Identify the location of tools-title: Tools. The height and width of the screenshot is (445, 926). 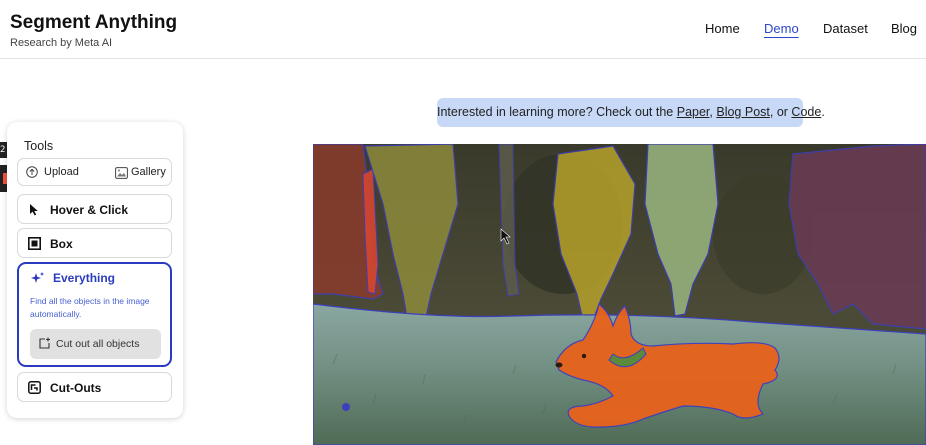
(39, 146).